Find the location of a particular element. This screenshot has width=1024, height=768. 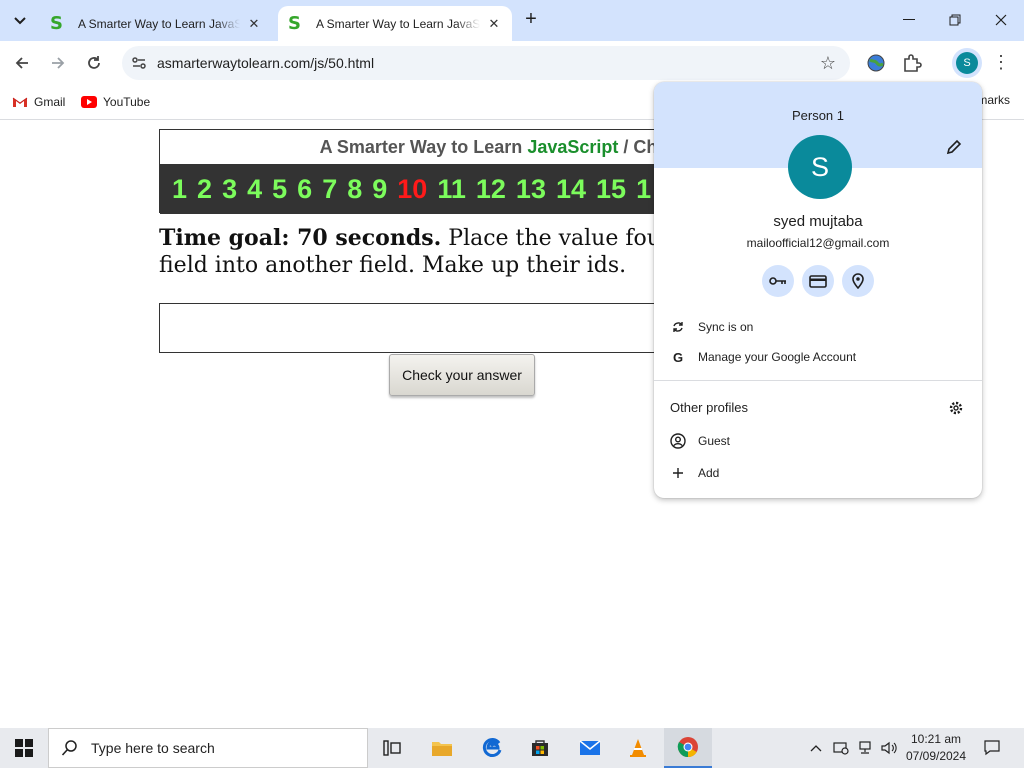

bookmark-label: Gmail is located at coordinates (50, 102).